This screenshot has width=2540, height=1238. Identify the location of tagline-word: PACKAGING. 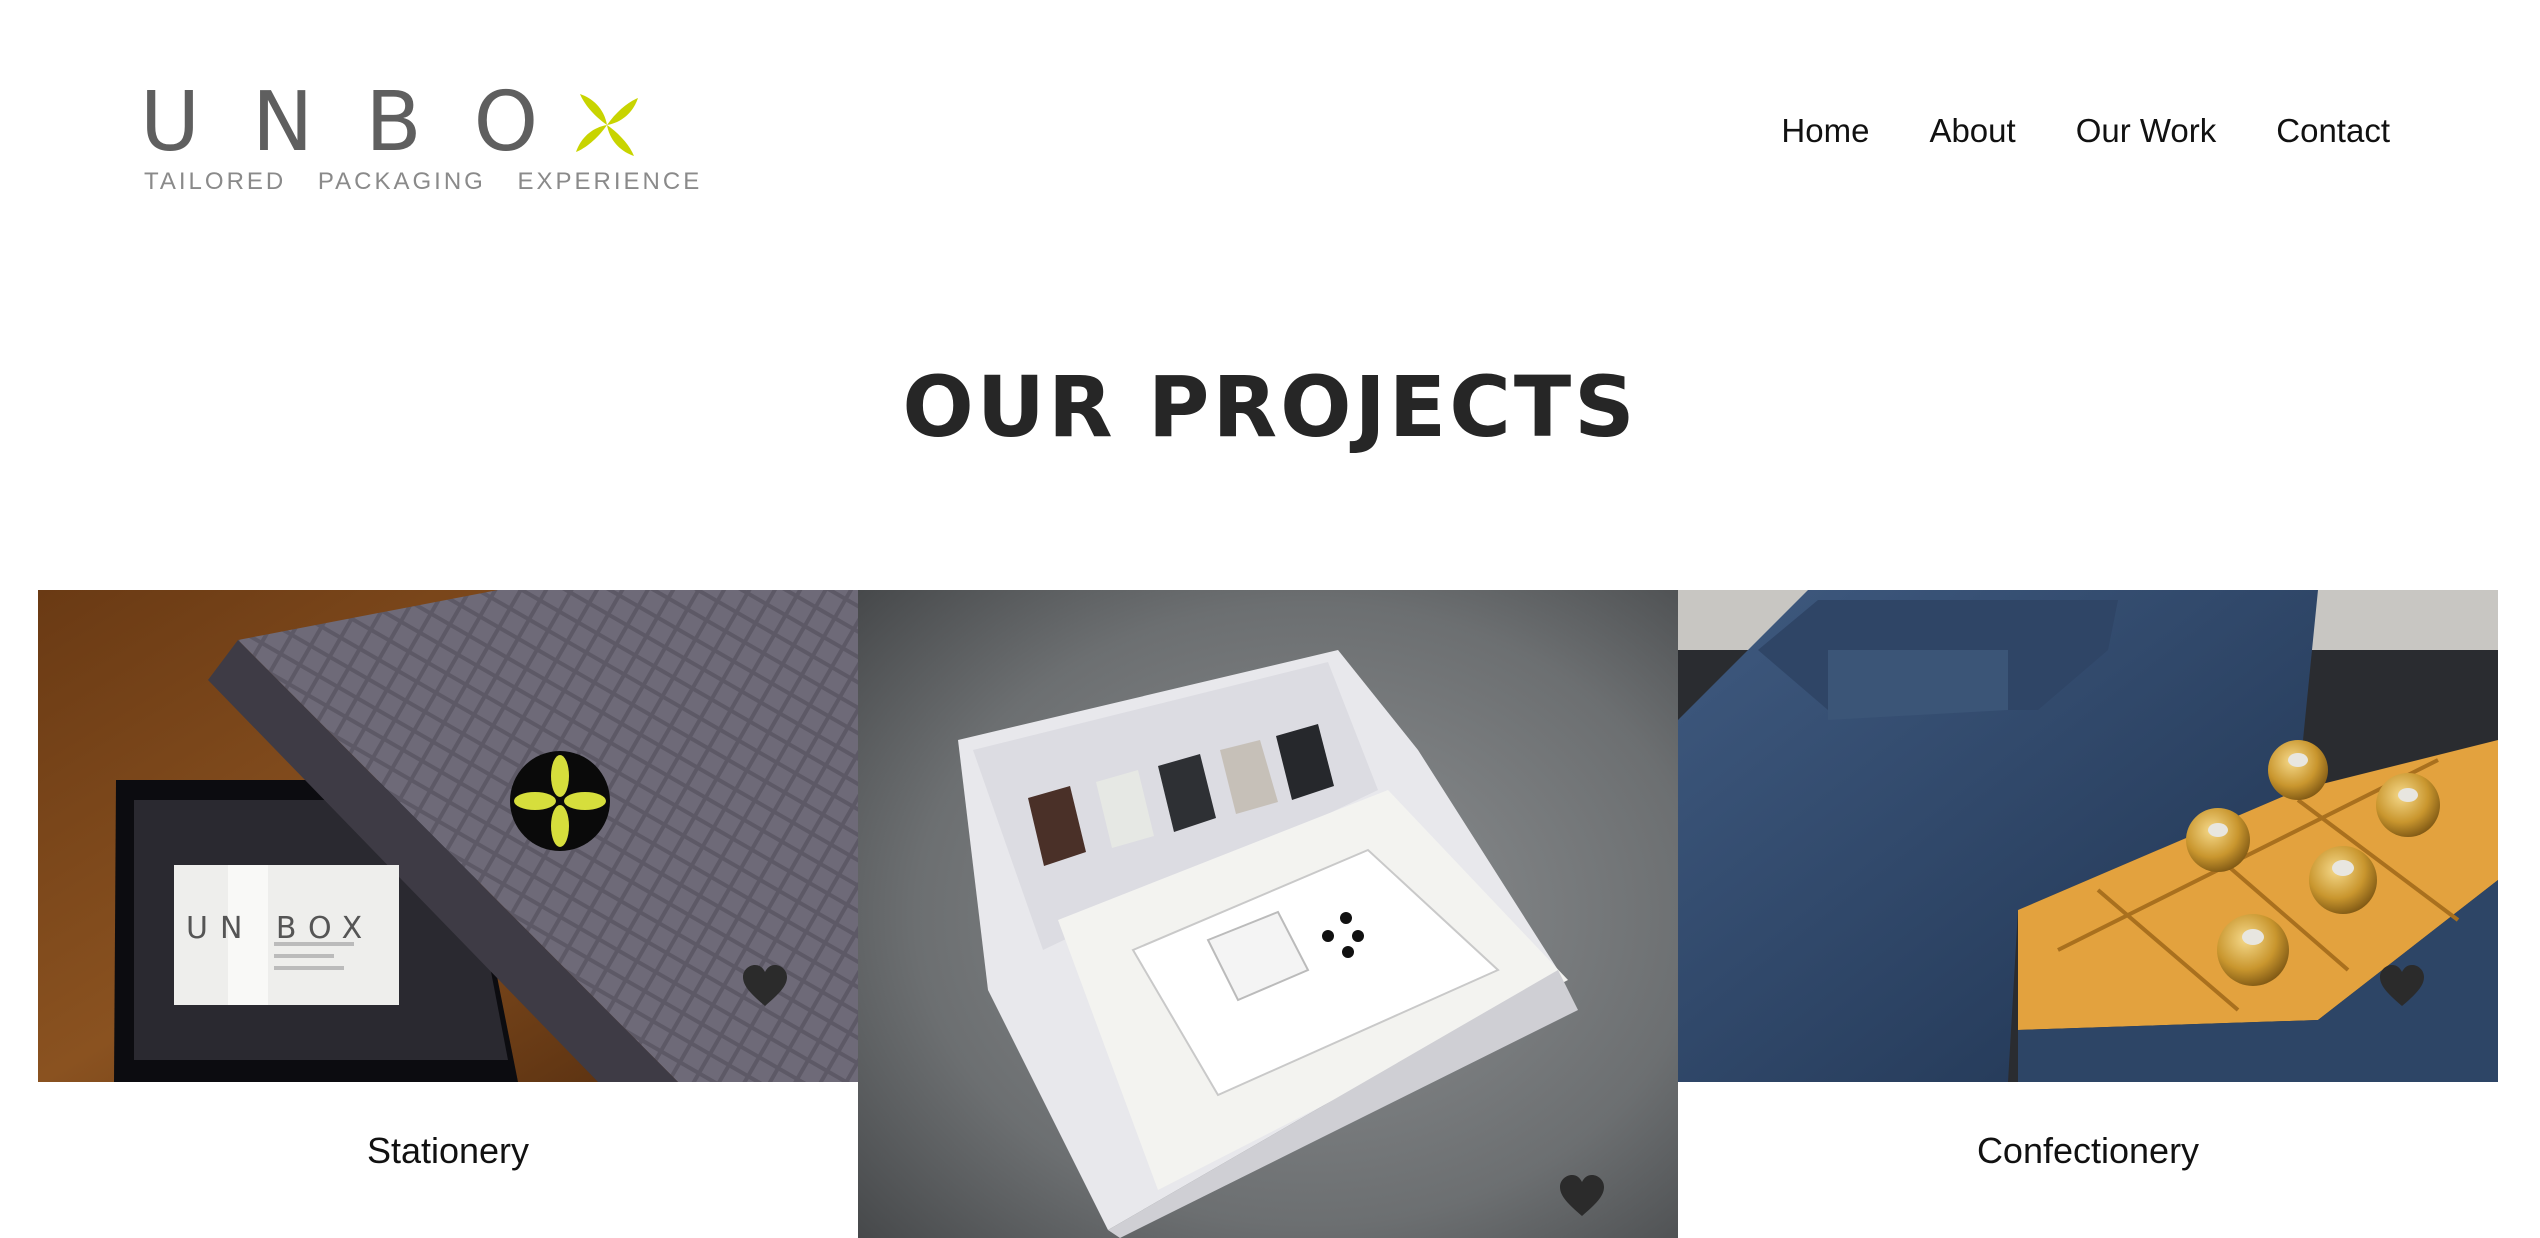
(401, 181).